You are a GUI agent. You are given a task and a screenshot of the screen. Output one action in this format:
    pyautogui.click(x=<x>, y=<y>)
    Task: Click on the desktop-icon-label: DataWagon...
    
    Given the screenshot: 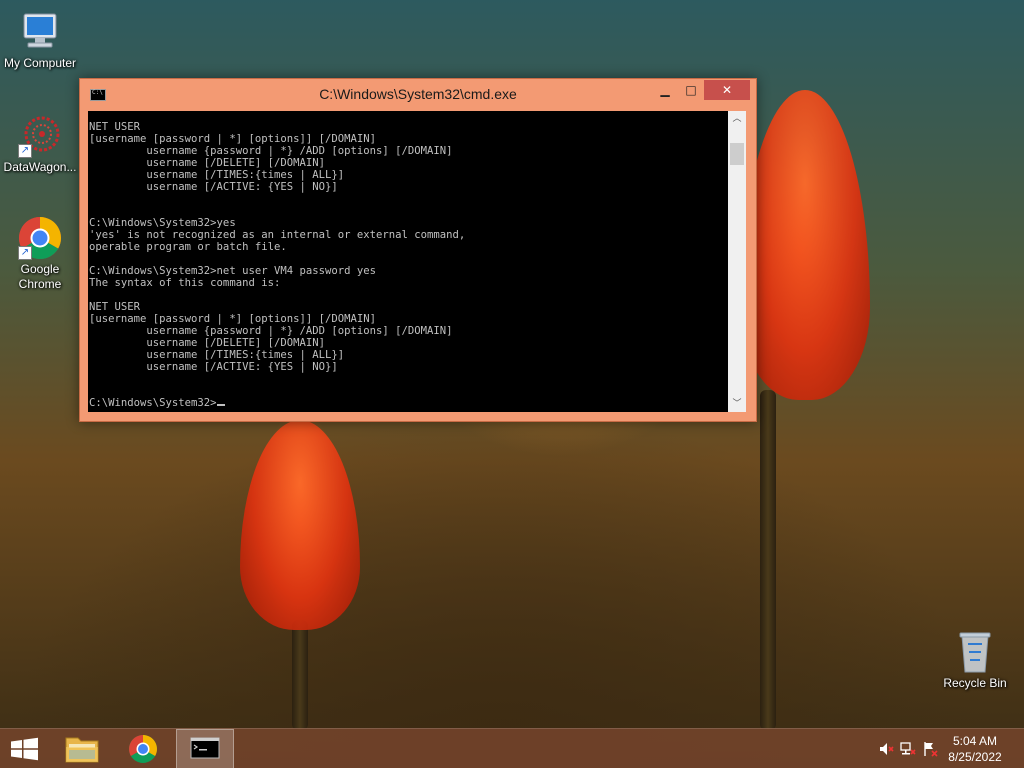 What is the action you would take?
    pyautogui.click(x=40, y=167)
    